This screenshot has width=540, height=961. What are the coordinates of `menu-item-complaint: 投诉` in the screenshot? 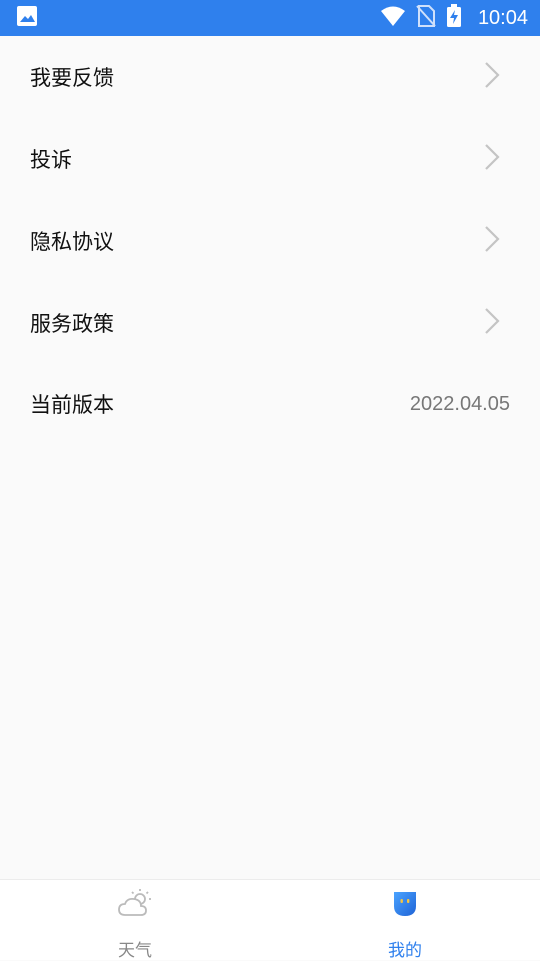 It's located at (270, 159).